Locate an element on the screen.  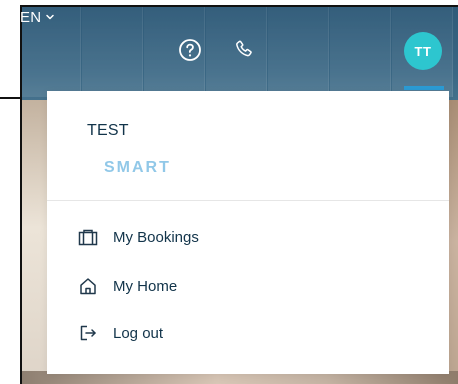
user-avatar-button: TT is located at coordinates (423, 51).